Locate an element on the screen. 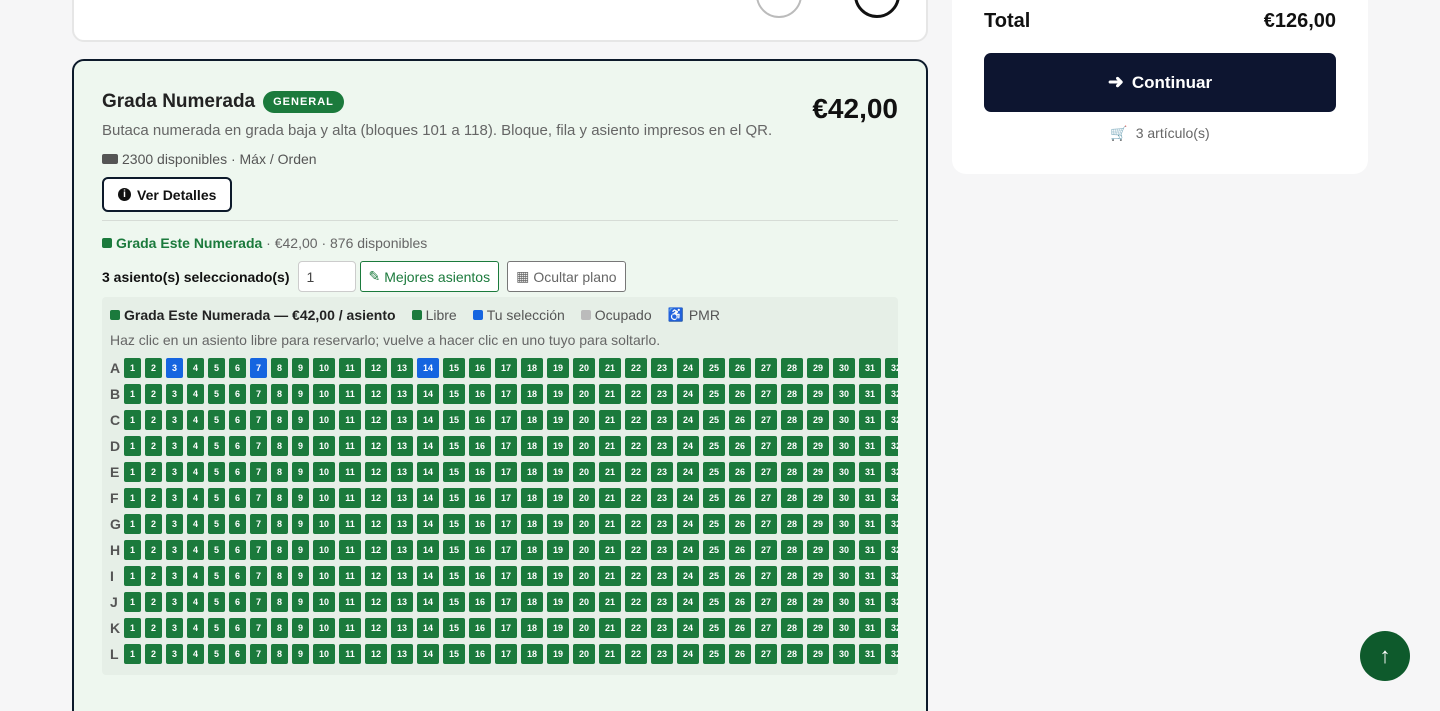 The image size is (1440, 711). seat-A-17: 17 is located at coordinates (506, 368).